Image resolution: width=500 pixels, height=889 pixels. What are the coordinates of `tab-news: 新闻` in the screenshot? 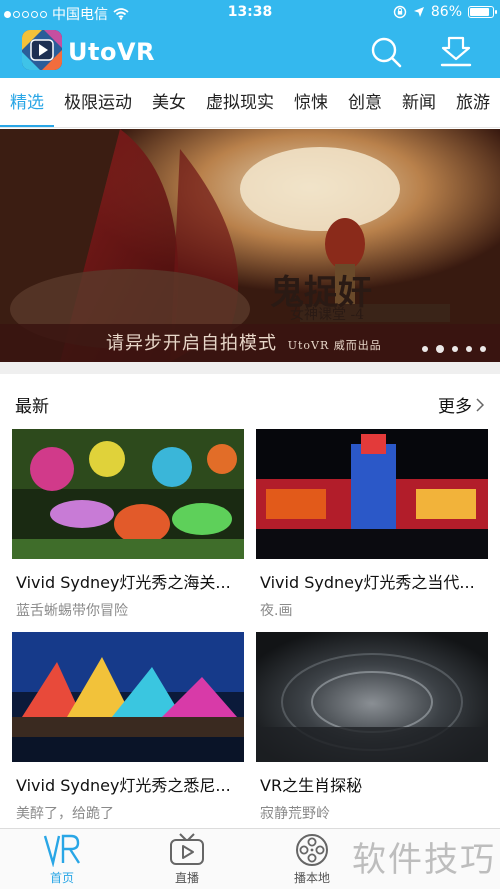 It's located at (419, 102).